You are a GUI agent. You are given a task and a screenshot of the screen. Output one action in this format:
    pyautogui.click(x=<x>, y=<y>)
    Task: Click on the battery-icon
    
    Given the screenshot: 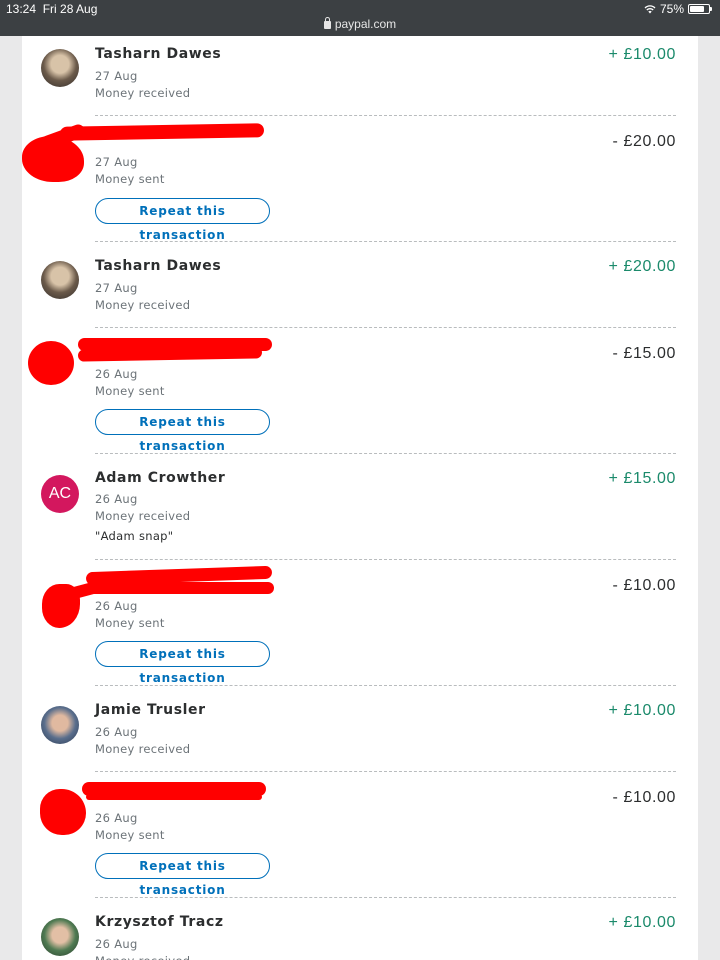 What is the action you would take?
    pyautogui.click(x=700, y=9)
    